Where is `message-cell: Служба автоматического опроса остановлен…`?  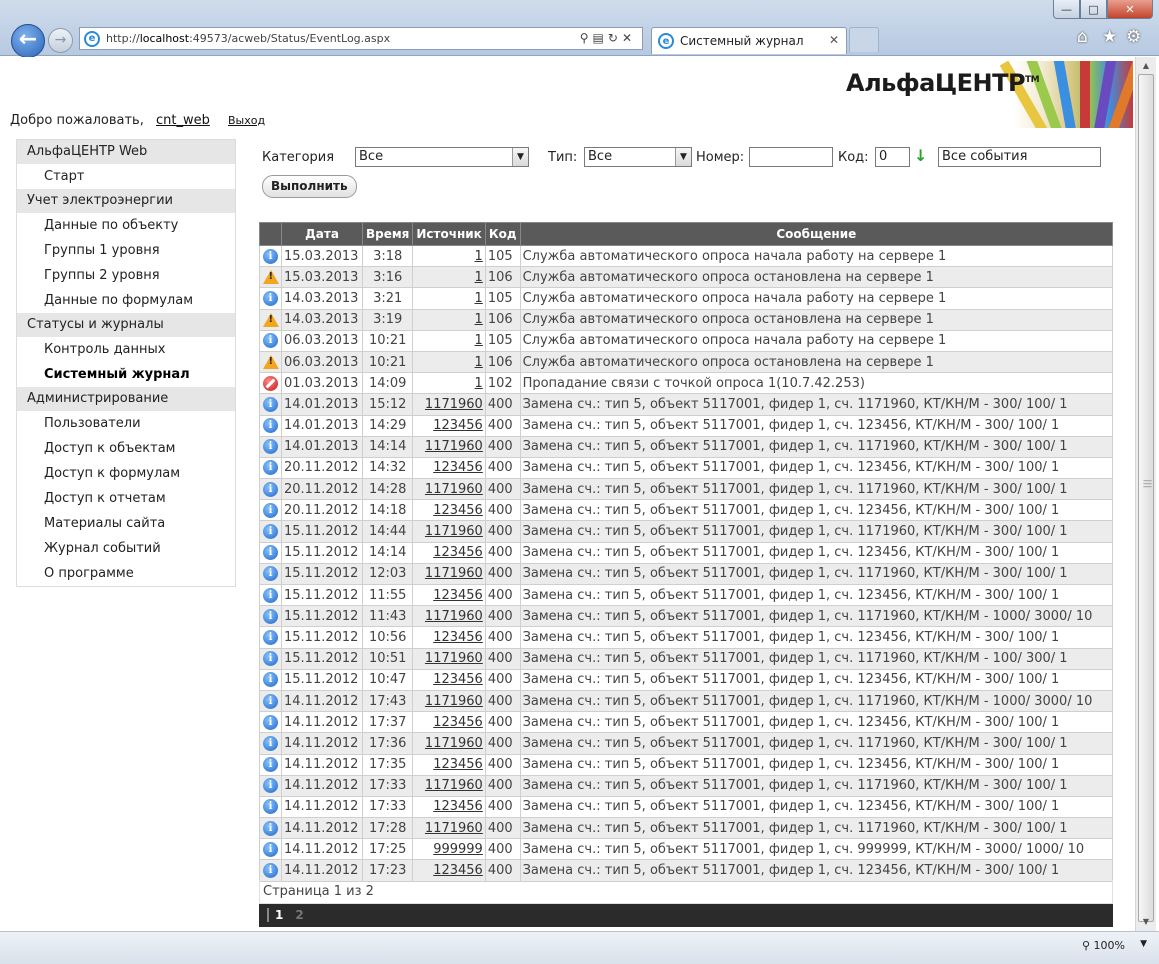
message-cell: Служба автоматического опроса остановлен… is located at coordinates (816, 277).